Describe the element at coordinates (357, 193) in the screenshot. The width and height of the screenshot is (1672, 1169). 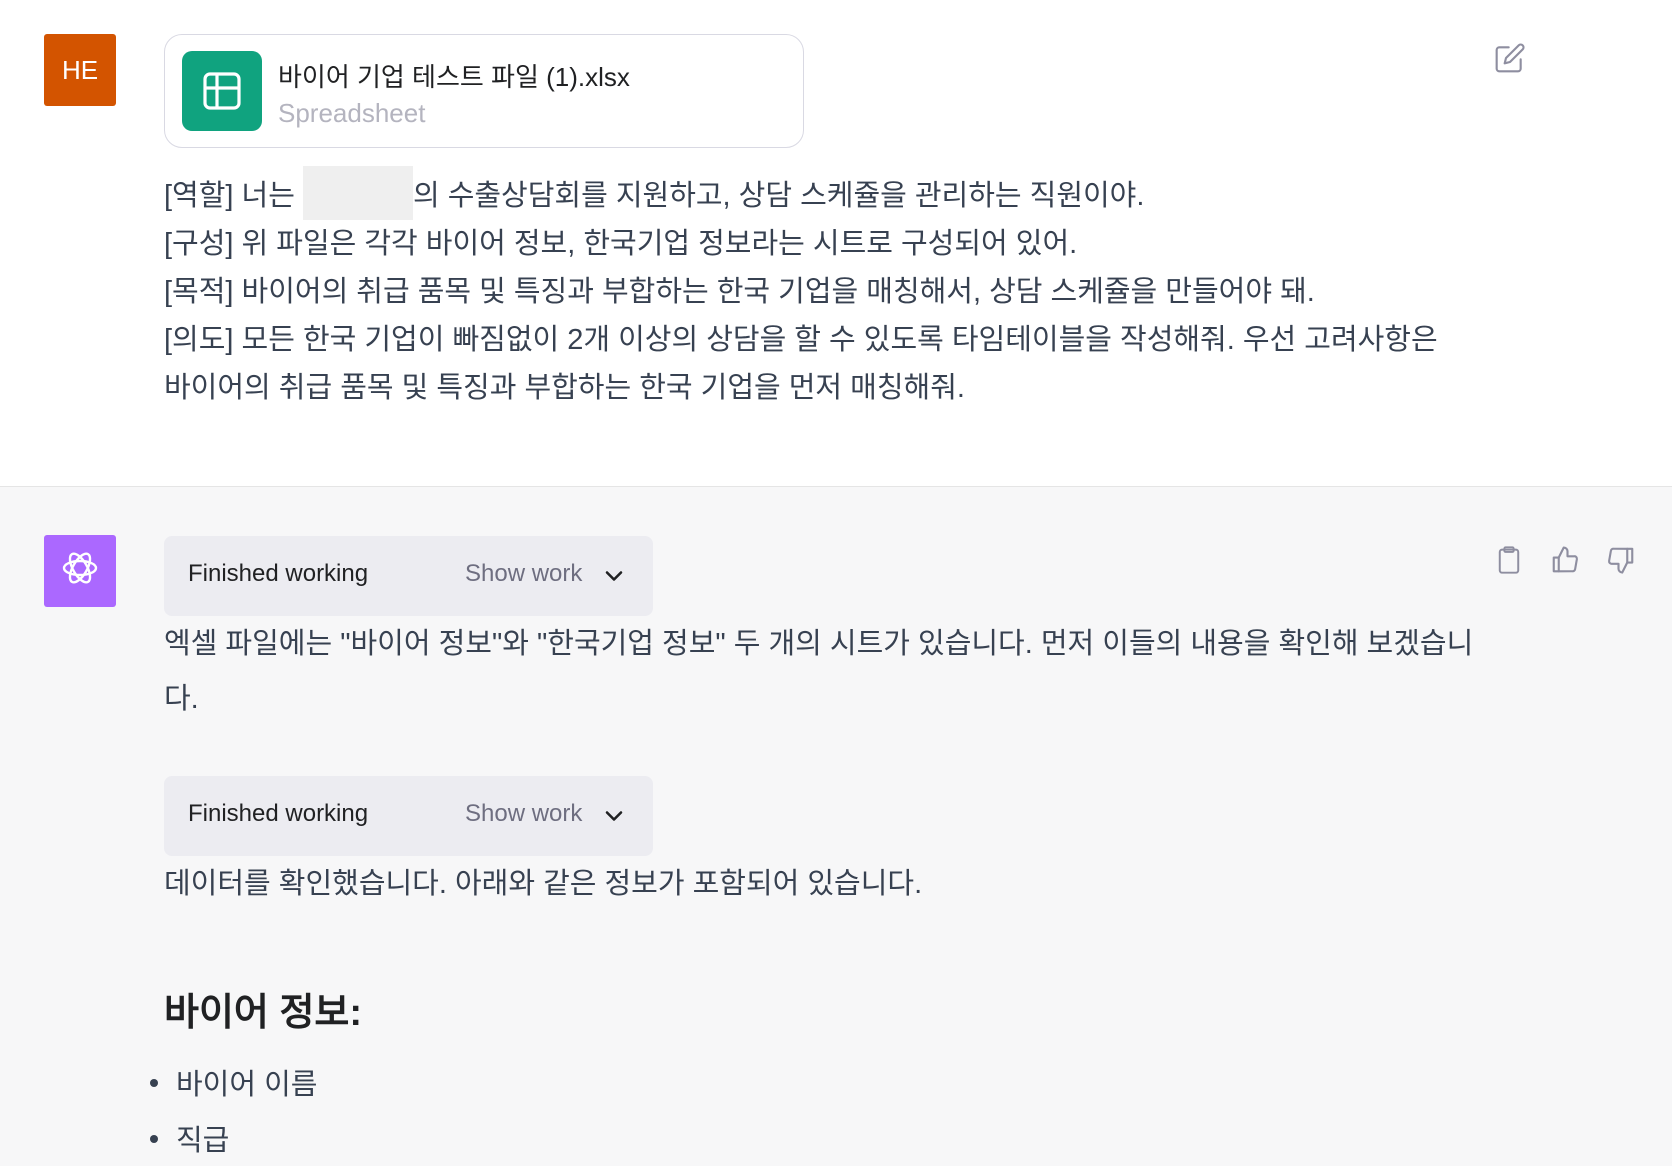
I see `redacted-text` at that location.